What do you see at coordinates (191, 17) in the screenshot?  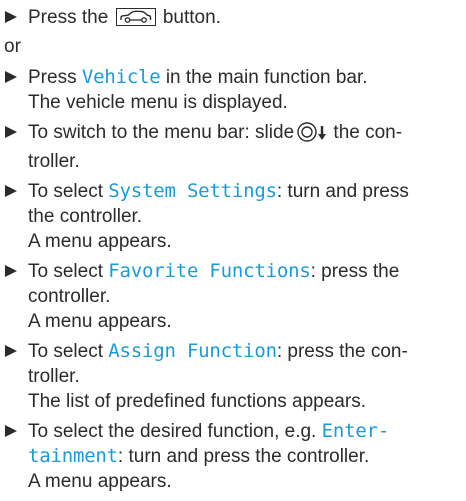 I see `step-text: button.` at bounding box center [191, 17].